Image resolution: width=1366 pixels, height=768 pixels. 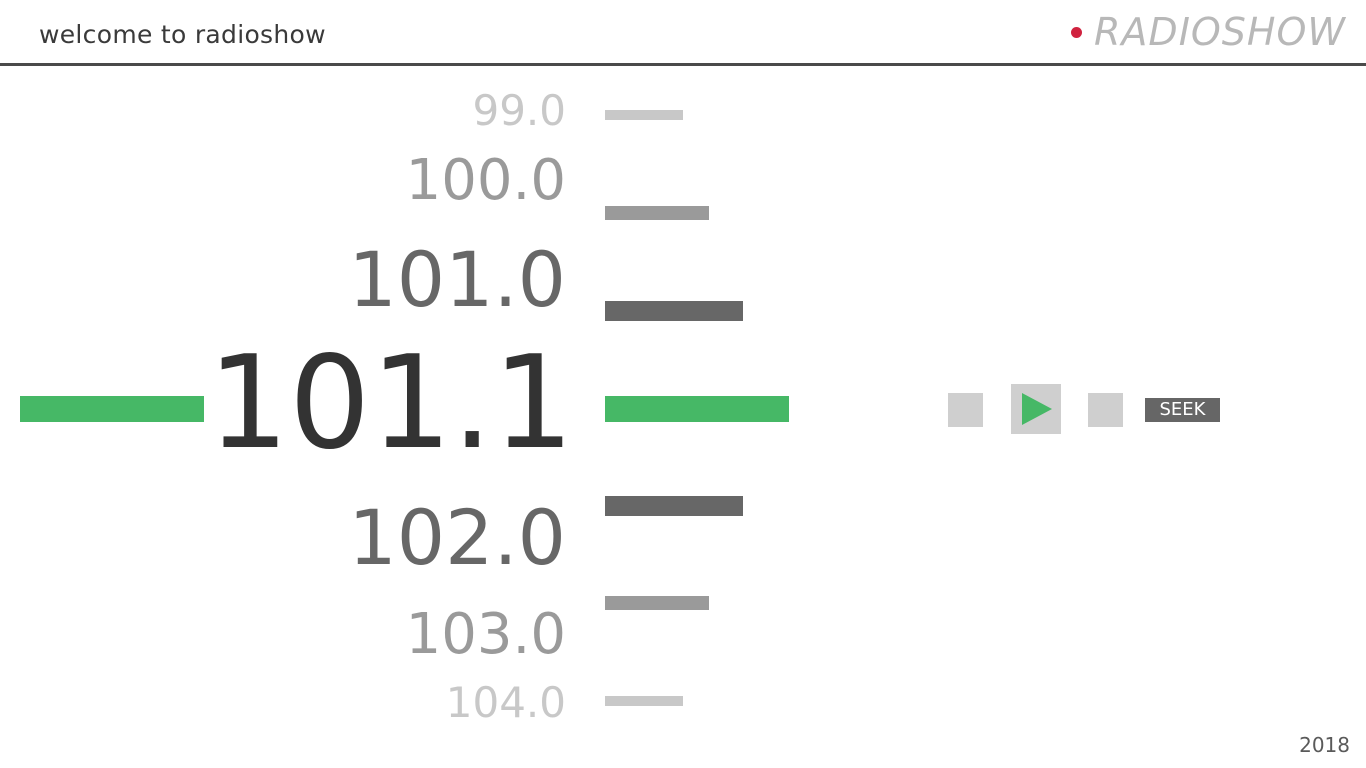 I want to click on page-title: welcome to radioshow, so click(x=182, y=34).